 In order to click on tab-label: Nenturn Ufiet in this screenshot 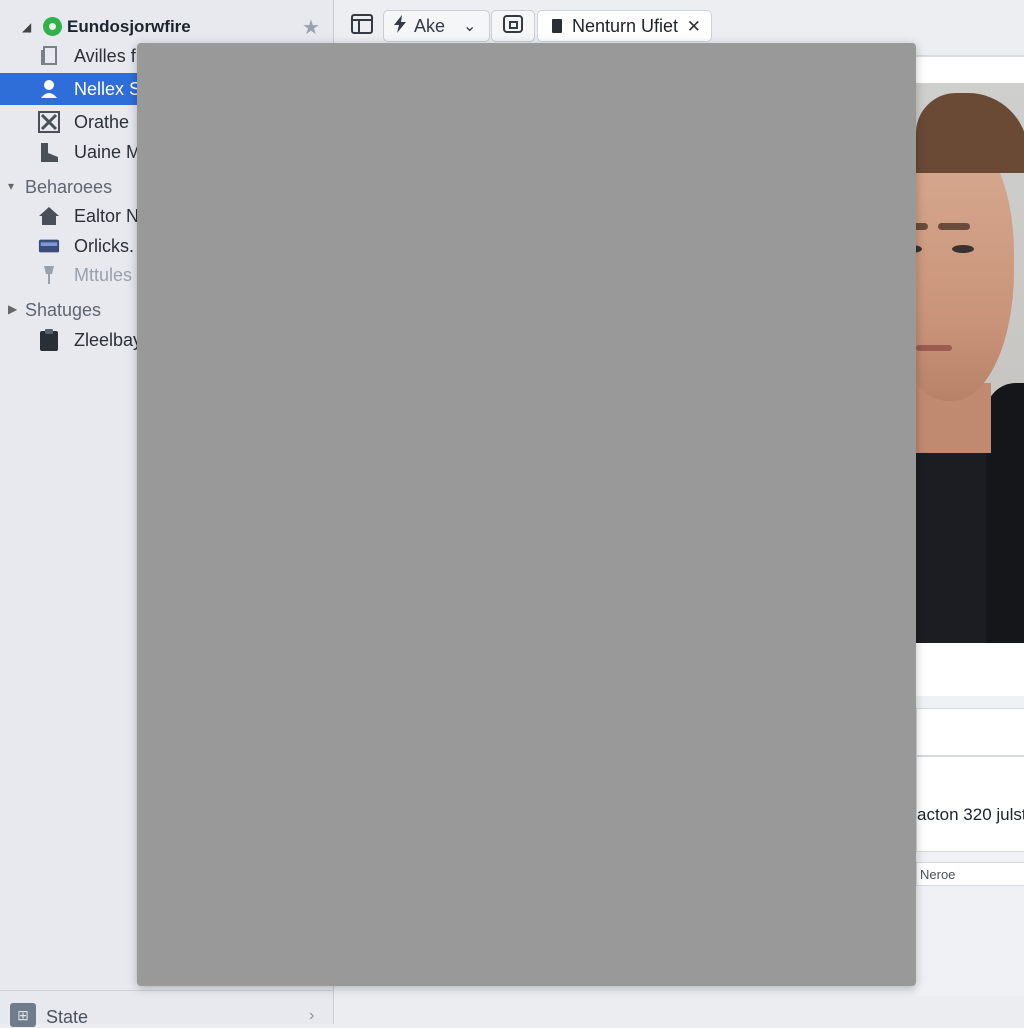, I will do `click(625, 25)`.